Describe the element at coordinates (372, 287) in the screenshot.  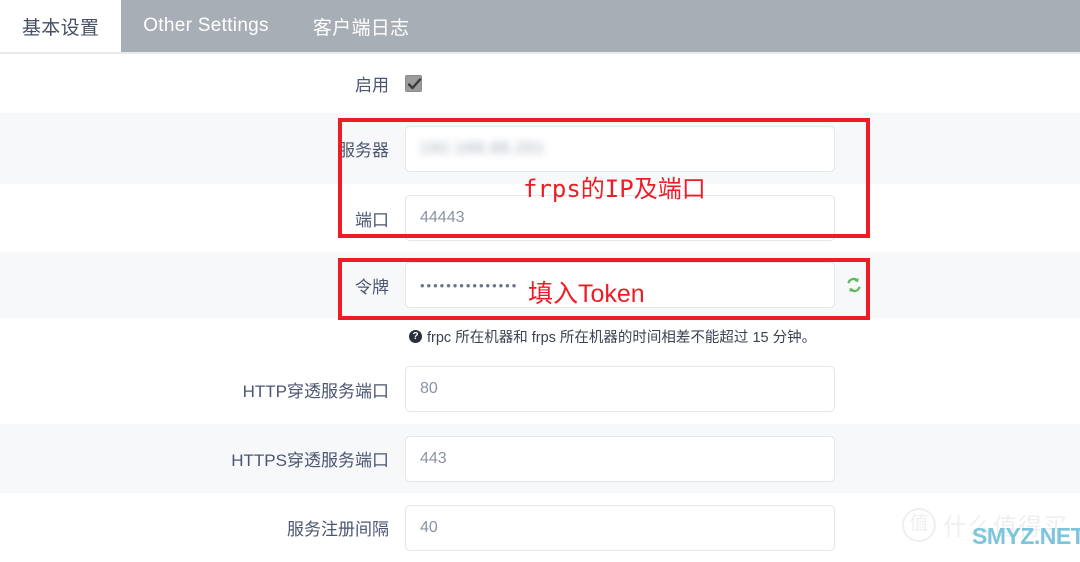
I see `label-token: 令牌` at that location.